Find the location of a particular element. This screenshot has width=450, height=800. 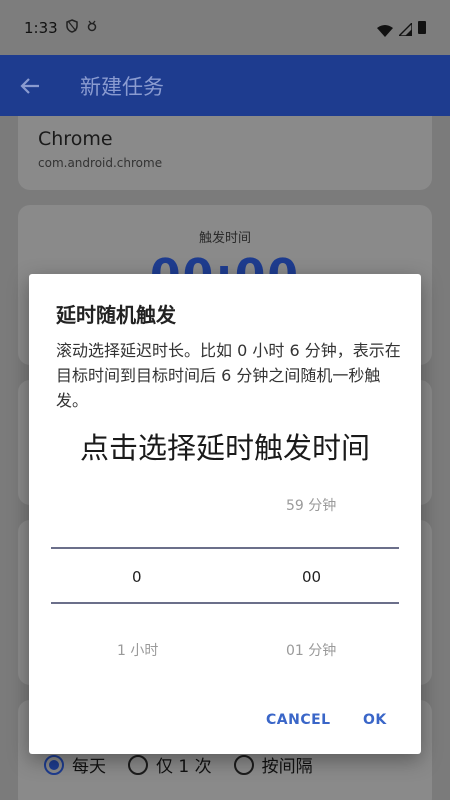

shield-icon is located at coordinates (71, 27).